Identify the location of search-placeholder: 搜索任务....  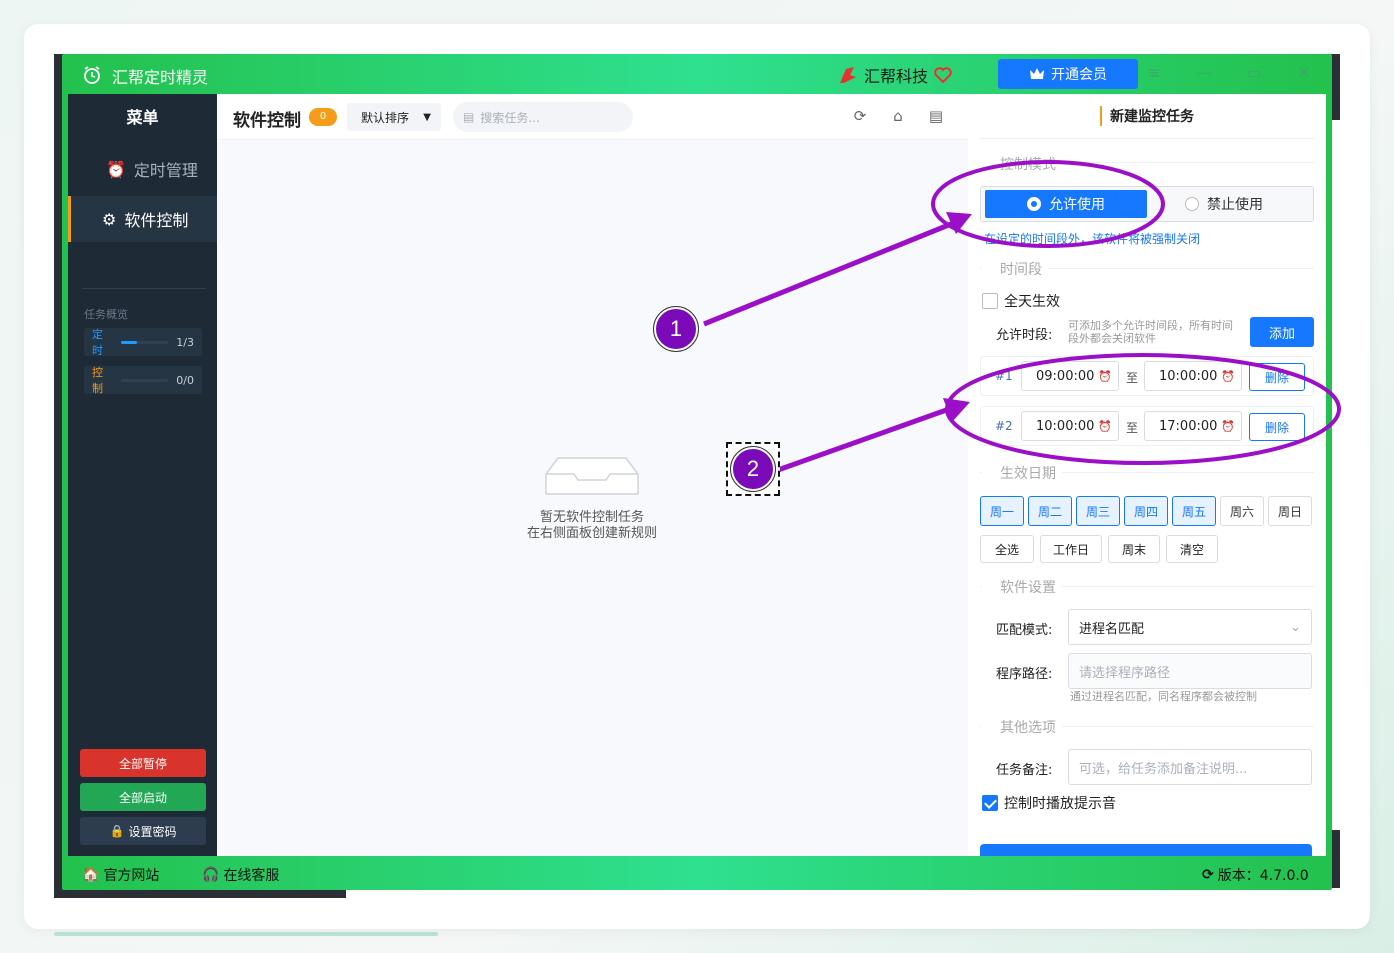
(510, 117).